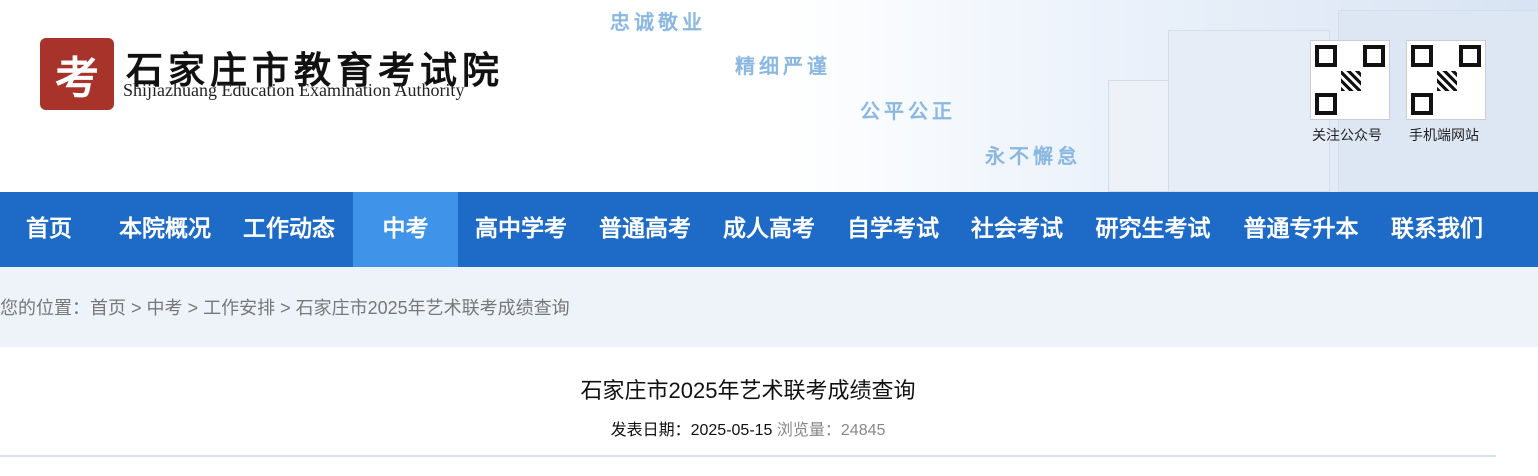 Image resolution: width=1538 pixels, height=476 pixels. What do you see at coordinates (1347, 135) in the screenshot?
I see `wechat-qr-label: 关注公众号` at bounding box center [1347, 135].